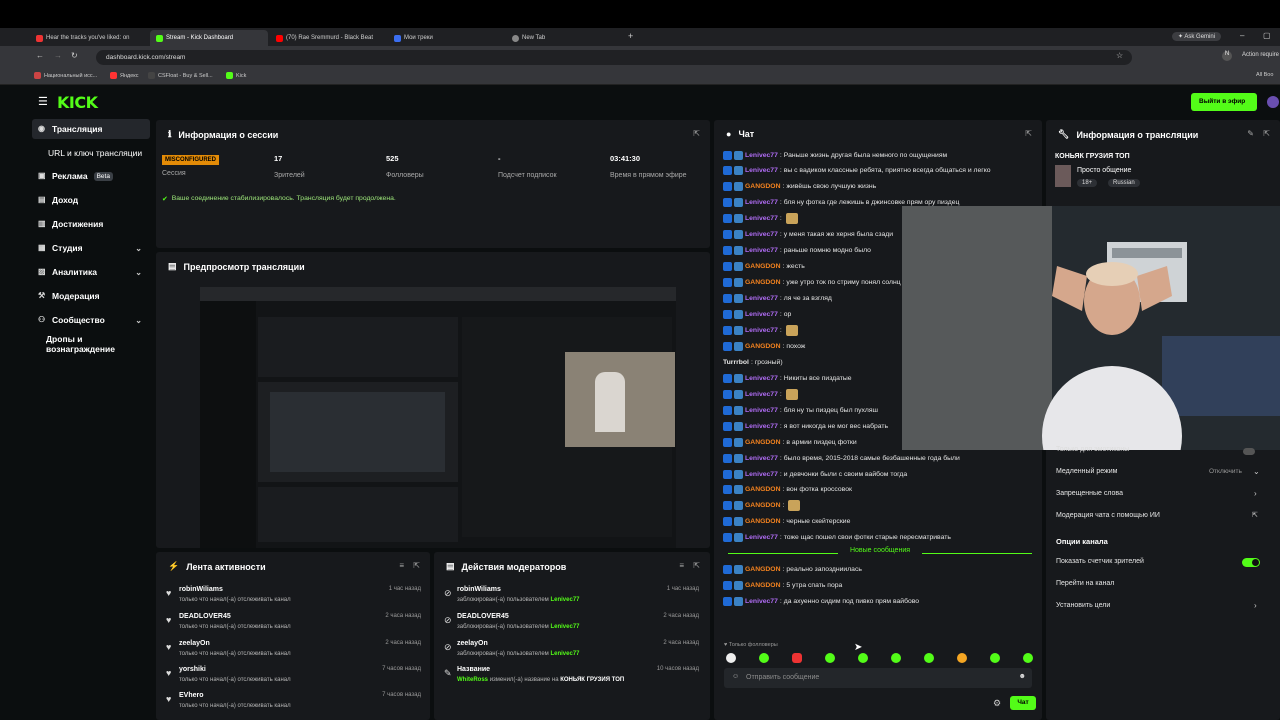 This screenshot has width=1280, height=720. I want to click on send-chat-button: Чат, so click(1023, 703).